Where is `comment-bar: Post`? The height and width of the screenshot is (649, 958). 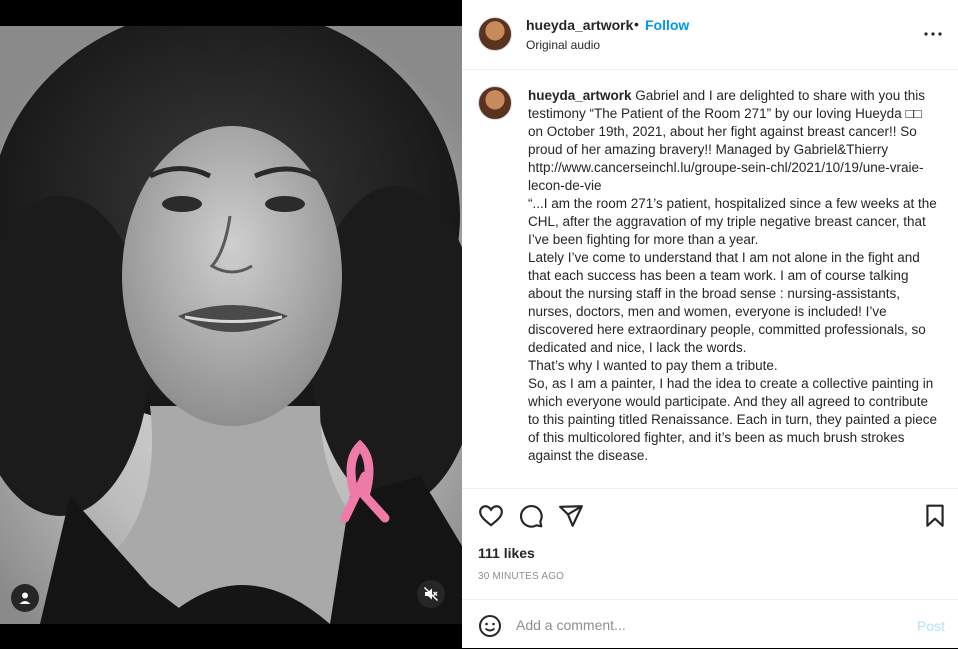 comment-bar: Post is located at coordinates (710, 624).